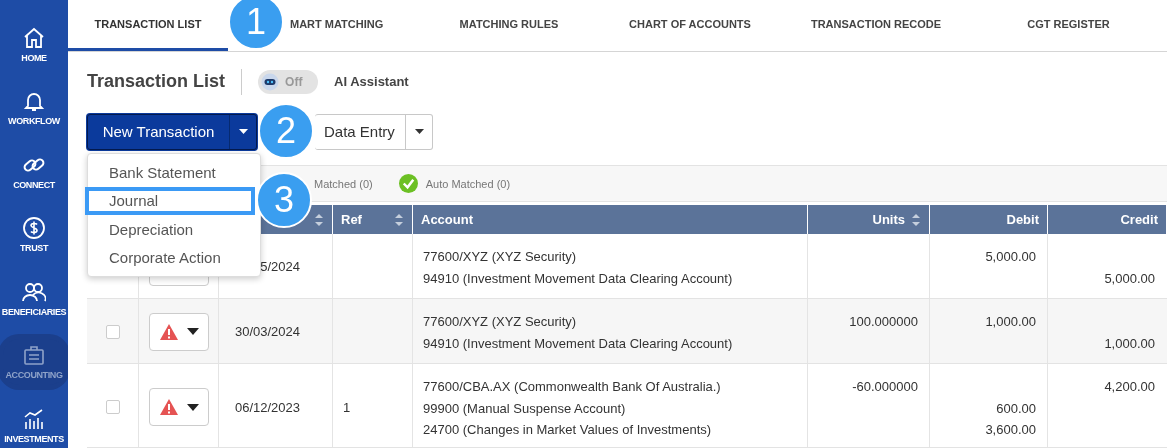 Image resolution: width=1167 pixels, height=448 pixels. I want to click on credit-cell-text: 4,200.00, so click(1129, 387).